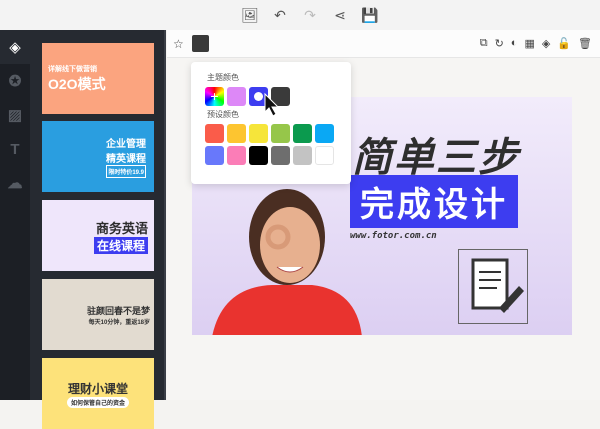 Image resolution: width=600 pixels, height=429 pixels. I want to click on top-toolbar: 🖼 ↶ ↷ ⋖ 💾, so click(300, 15).